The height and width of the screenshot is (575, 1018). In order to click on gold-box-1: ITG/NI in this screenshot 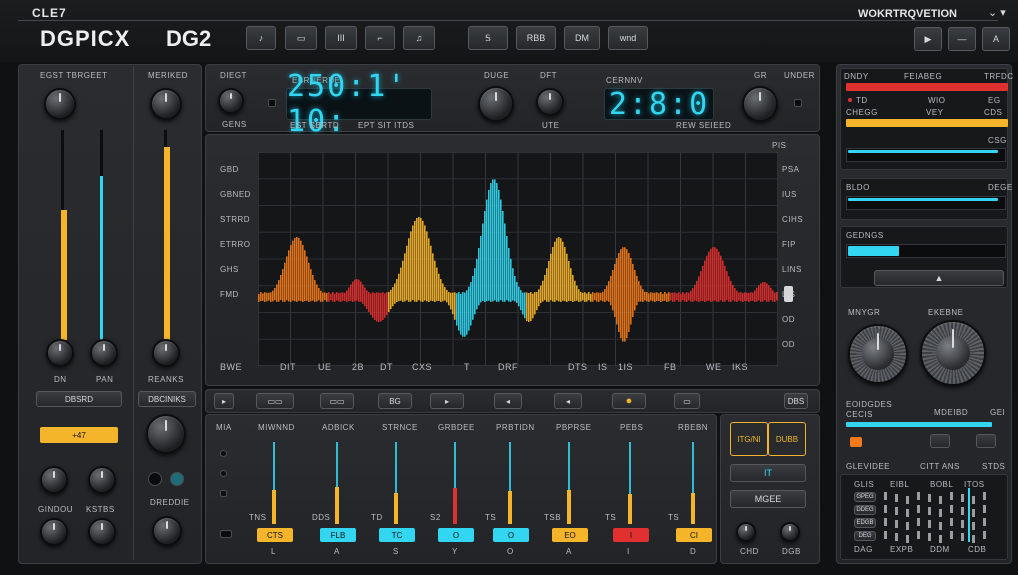, I will do `click(749, 439)`.